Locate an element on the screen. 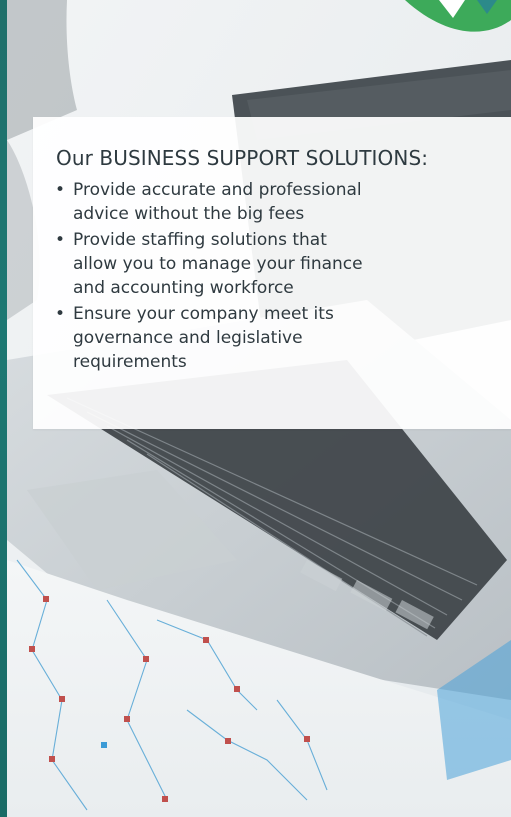 The image size is (511, 817). left-accent-strip is located at coordinates (3, 408).